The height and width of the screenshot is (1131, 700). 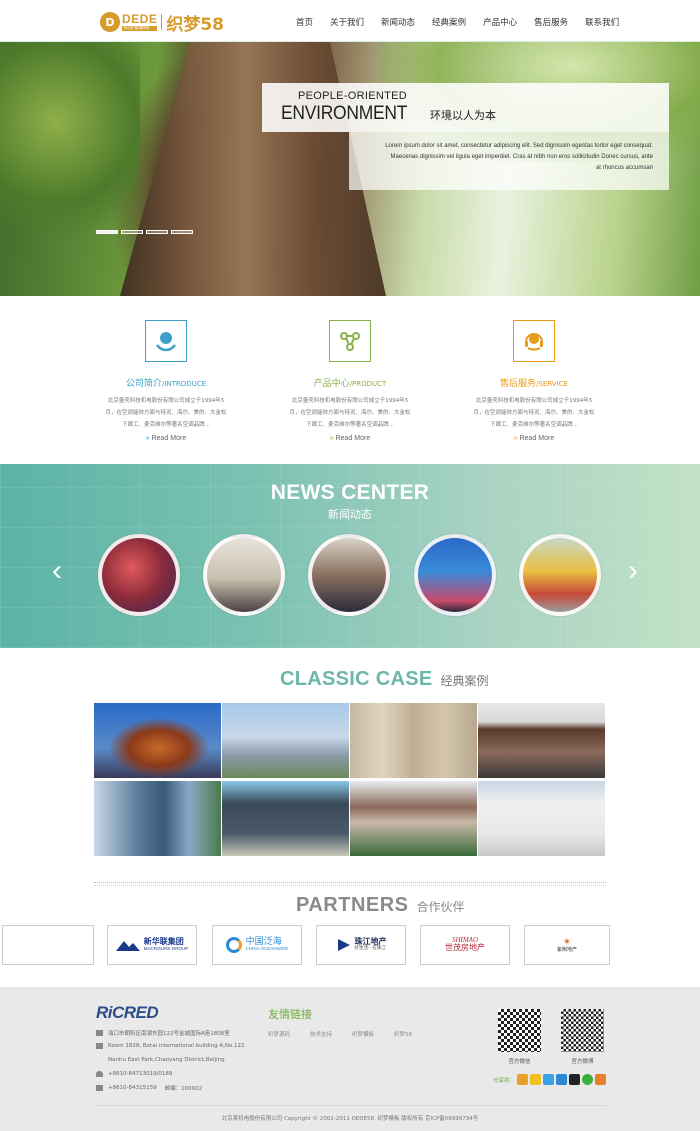 I want to click on nav-service: 售后服务, so click(x=551, y=22).